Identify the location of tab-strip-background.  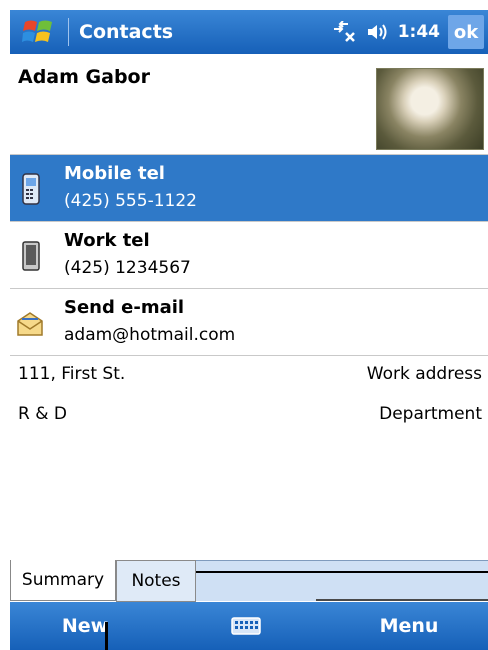
(342, 580).